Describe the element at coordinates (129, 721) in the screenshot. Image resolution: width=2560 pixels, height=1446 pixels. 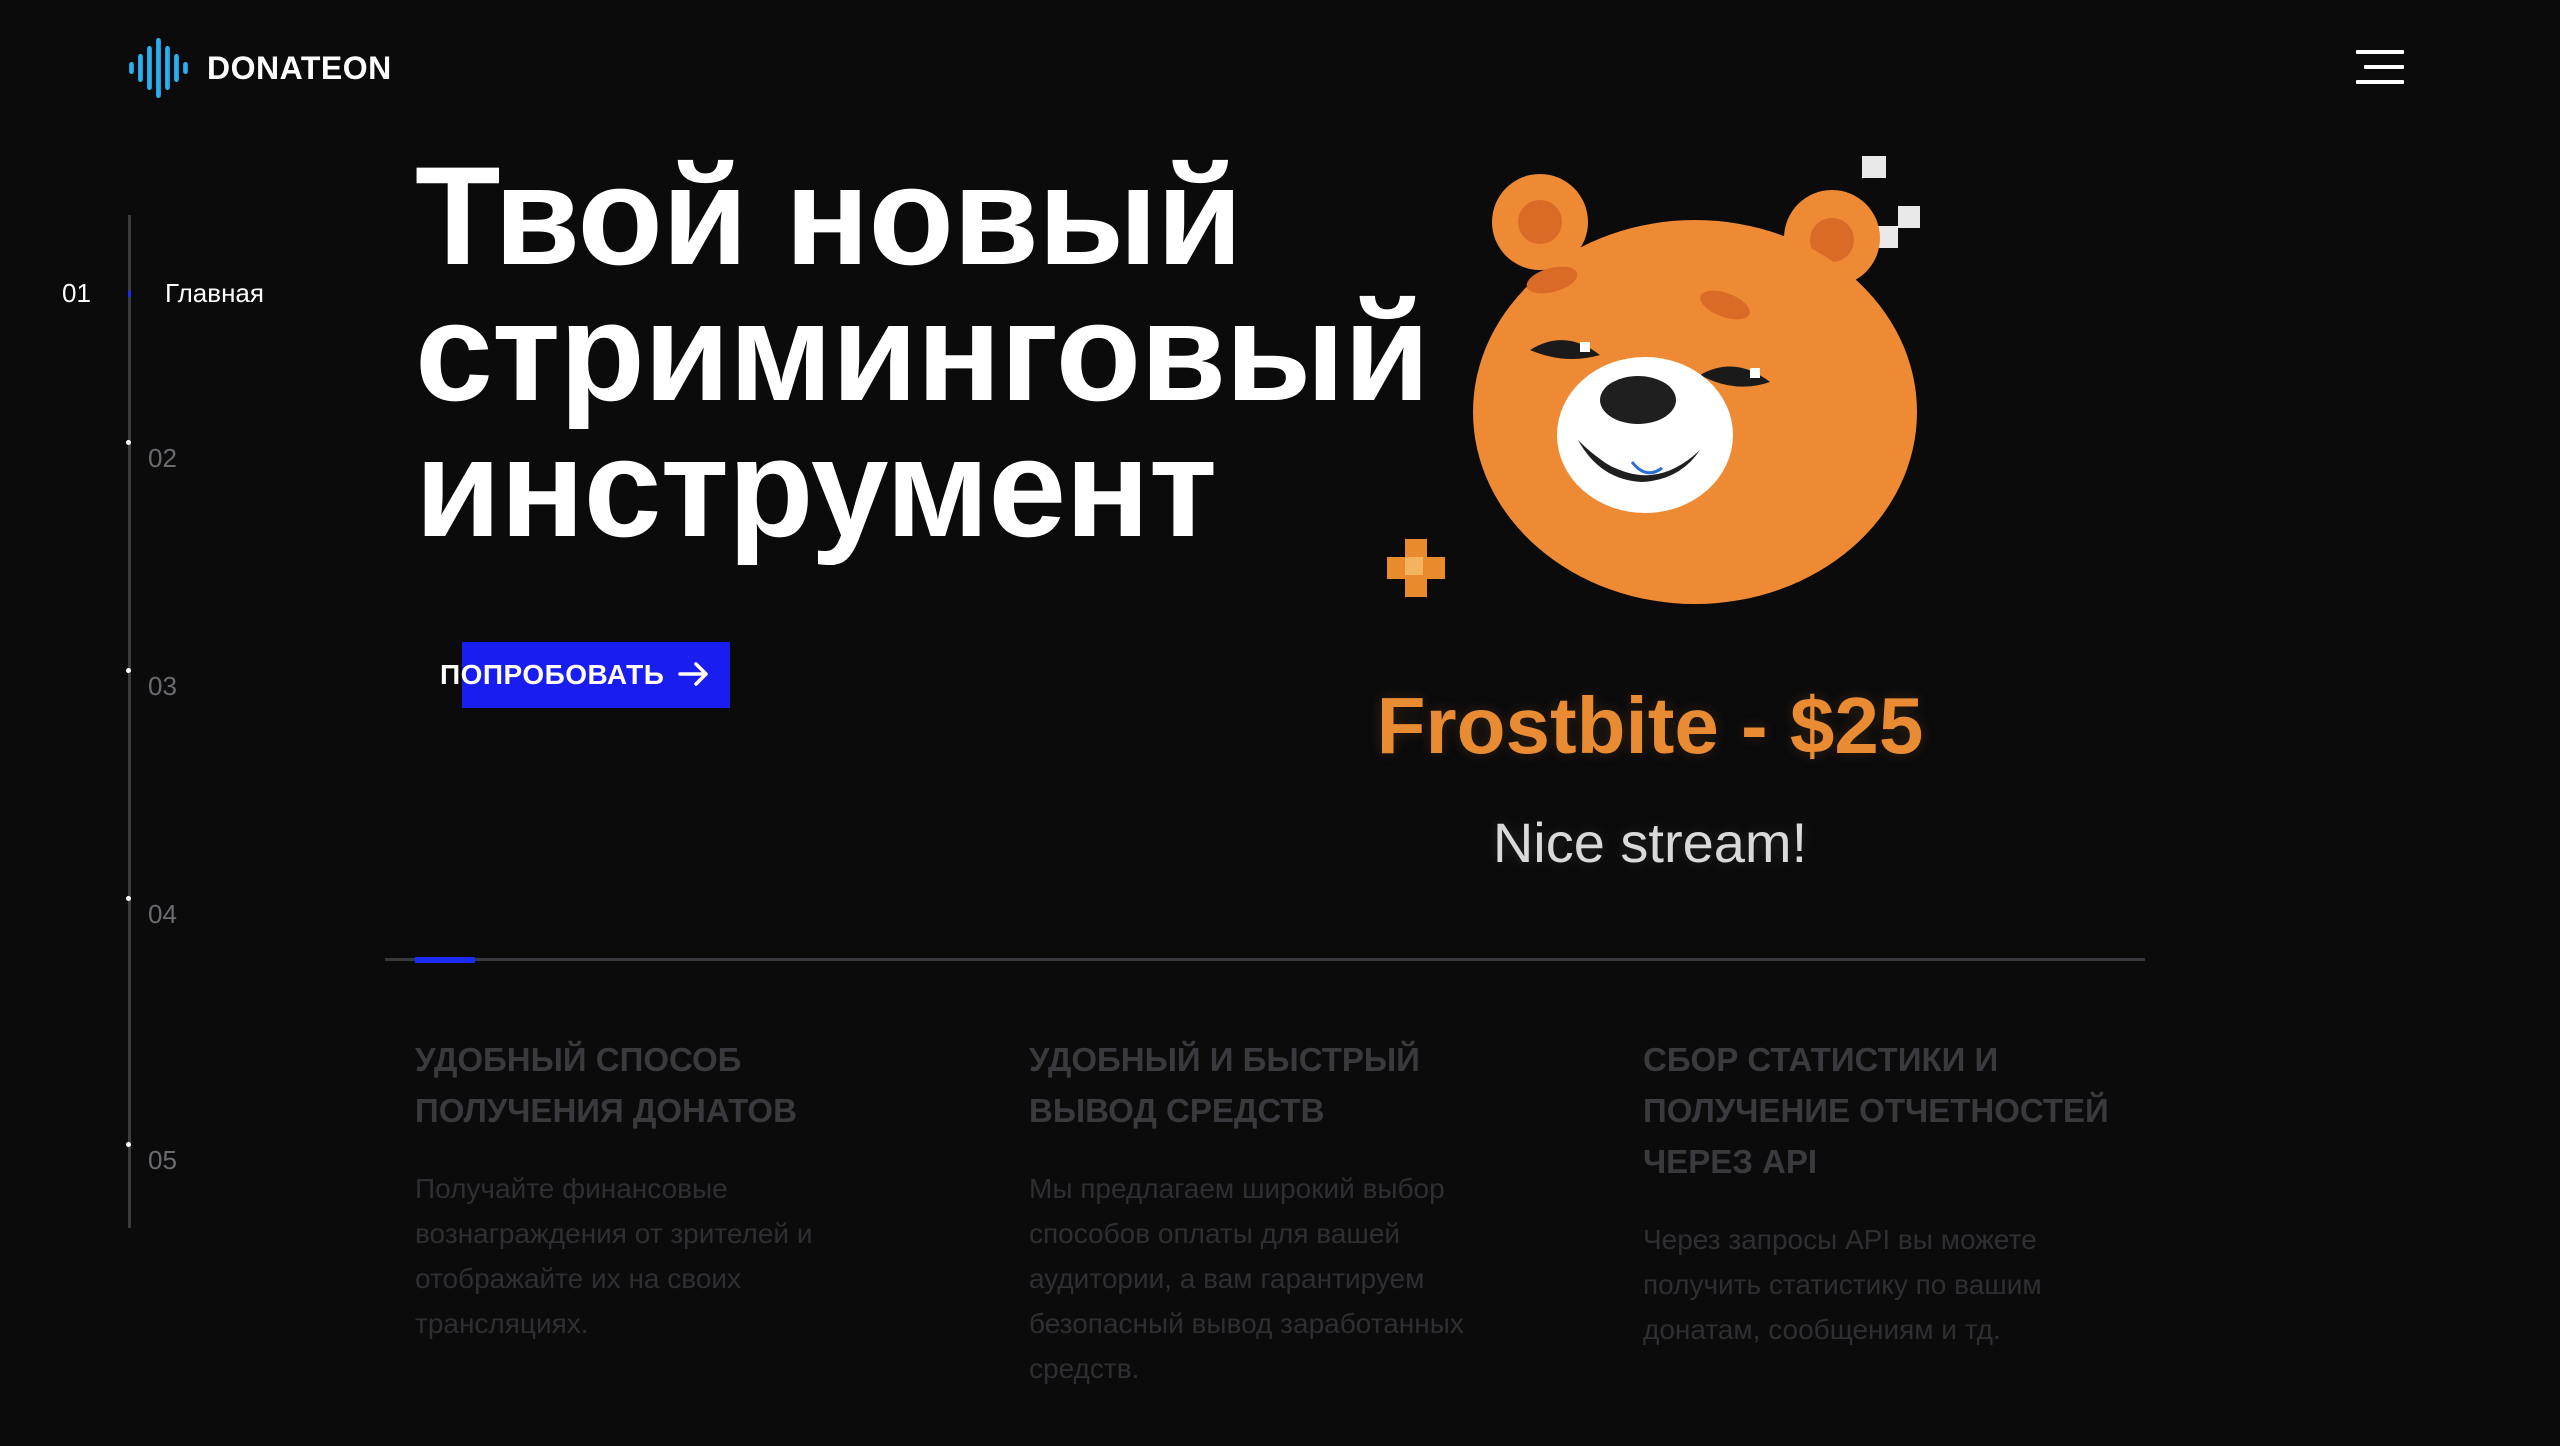
I see `sidenav-track` at that location.